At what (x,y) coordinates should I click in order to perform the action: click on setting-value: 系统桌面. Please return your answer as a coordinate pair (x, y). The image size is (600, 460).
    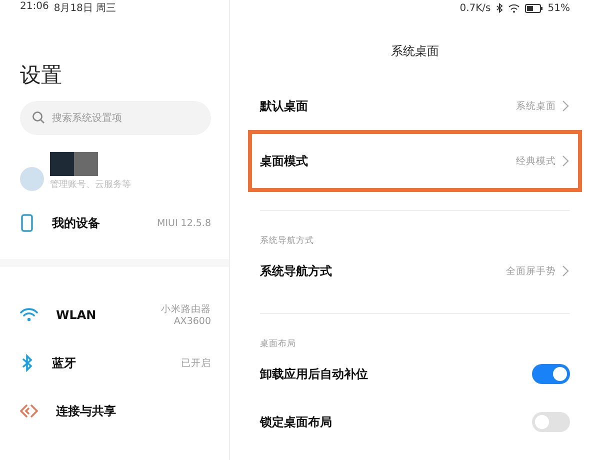
    Looking at the image, I should click on (536, 106).